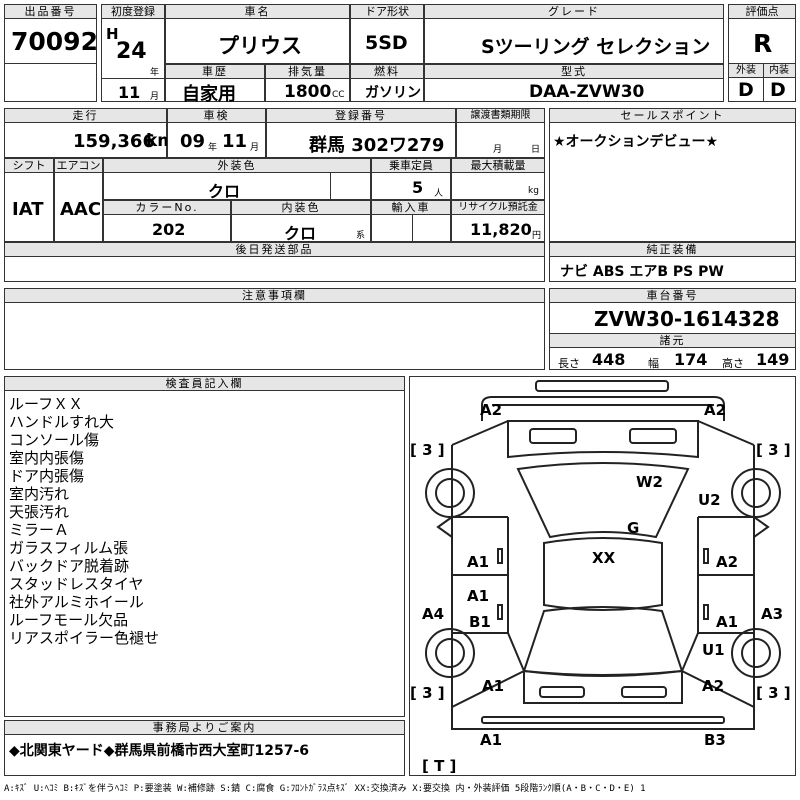  I want to click on recycle-fee: 11,820, so click(501, 229).